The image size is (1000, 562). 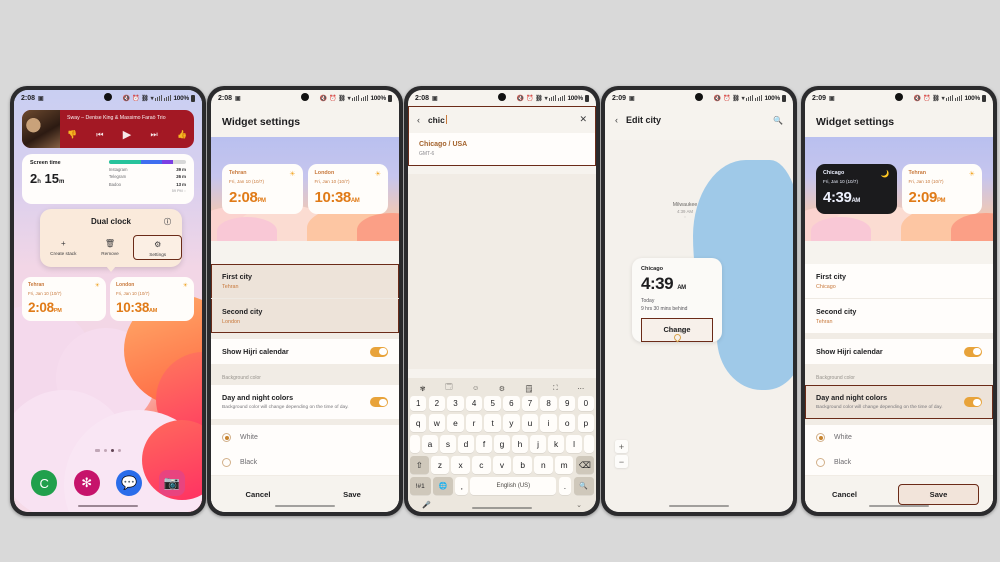 I want to click on settings-icon: ⚙, so click(x=502, y=389).